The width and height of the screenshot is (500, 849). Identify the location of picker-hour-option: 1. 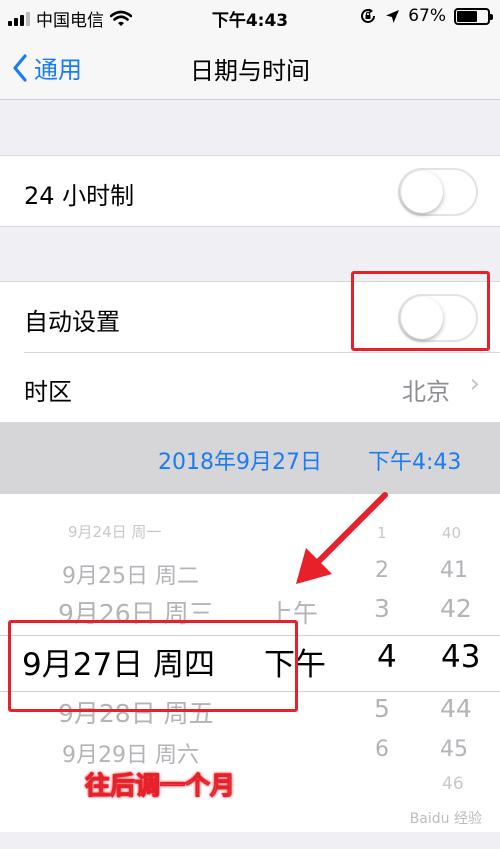
(382, 533).